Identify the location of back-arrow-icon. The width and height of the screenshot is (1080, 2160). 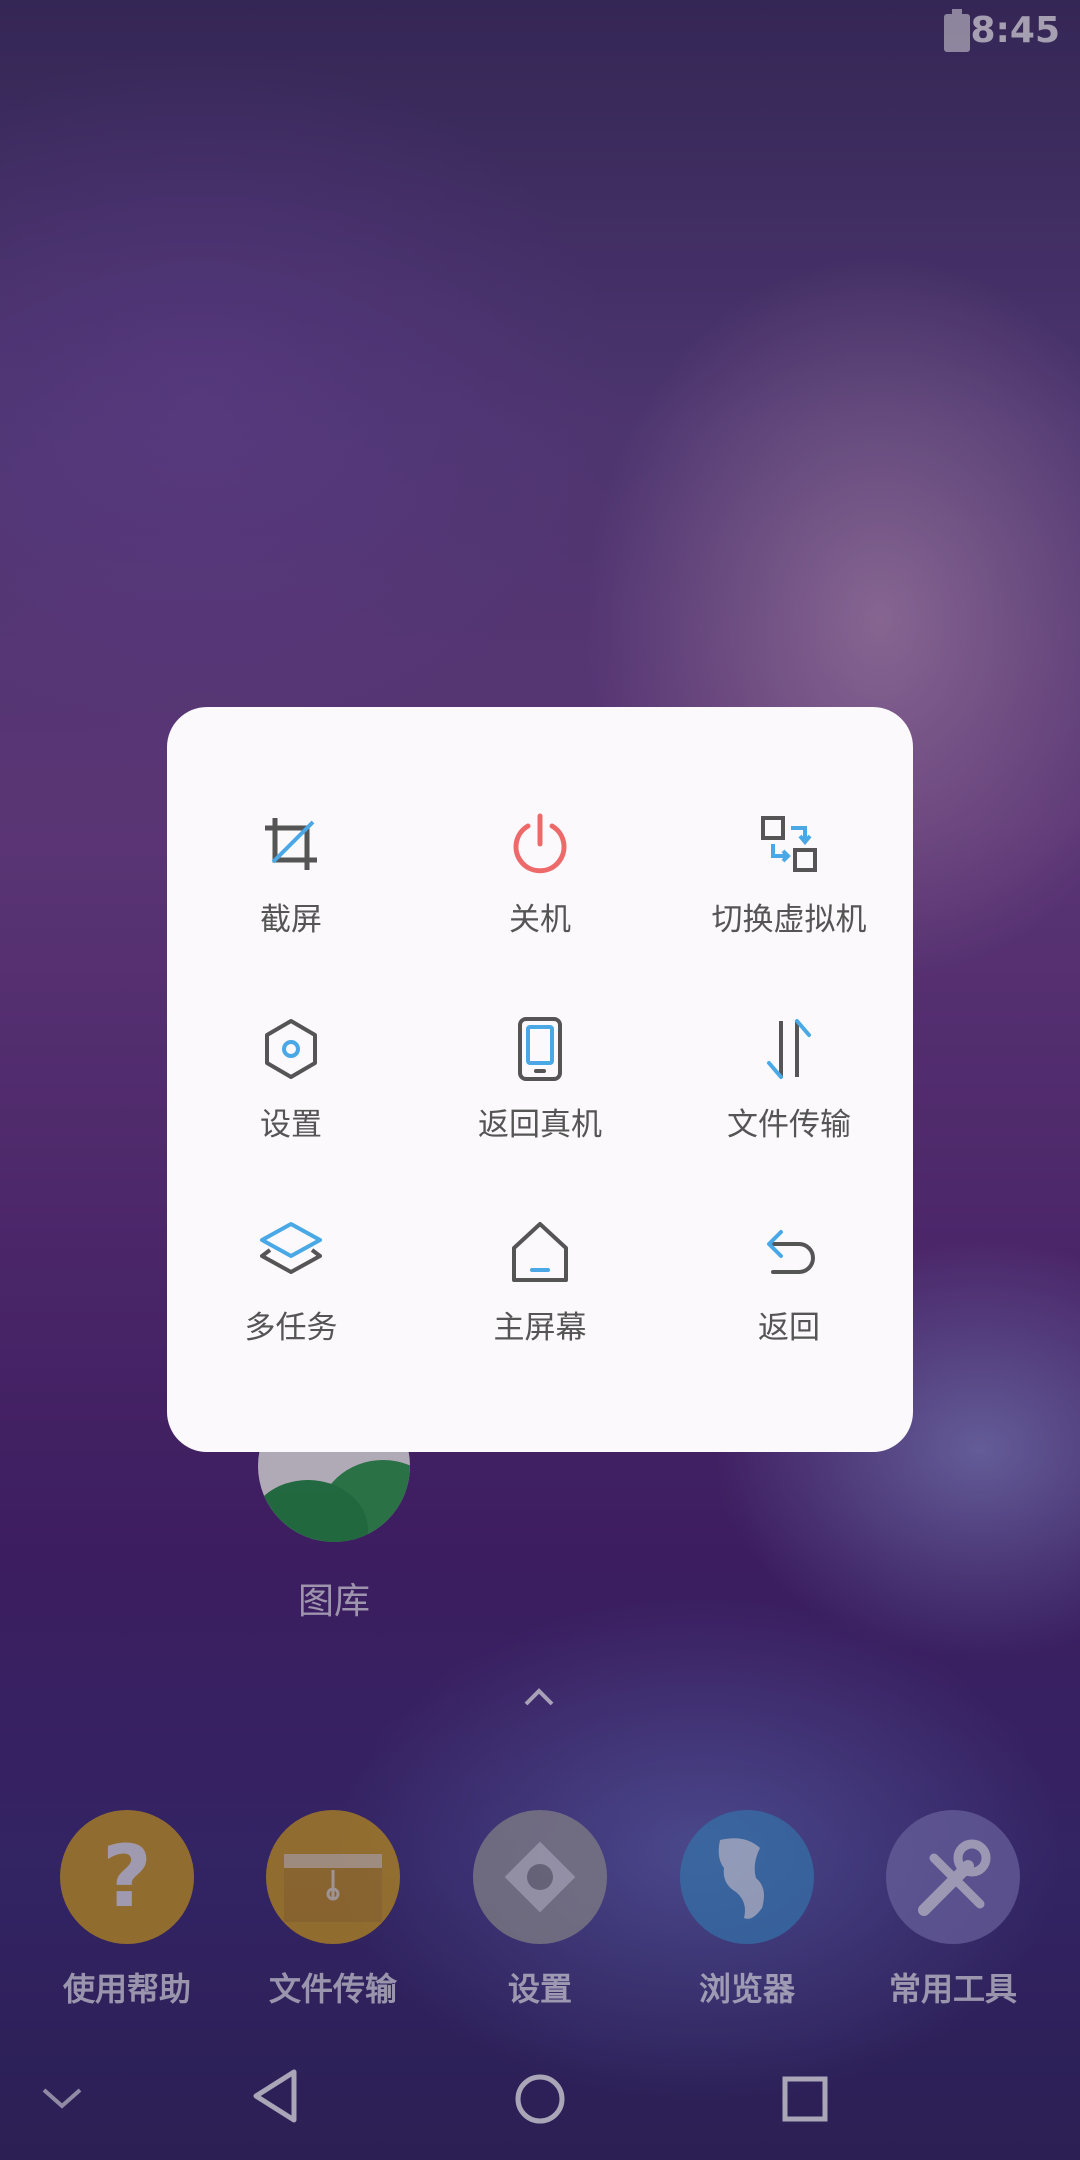
(791, 1252).